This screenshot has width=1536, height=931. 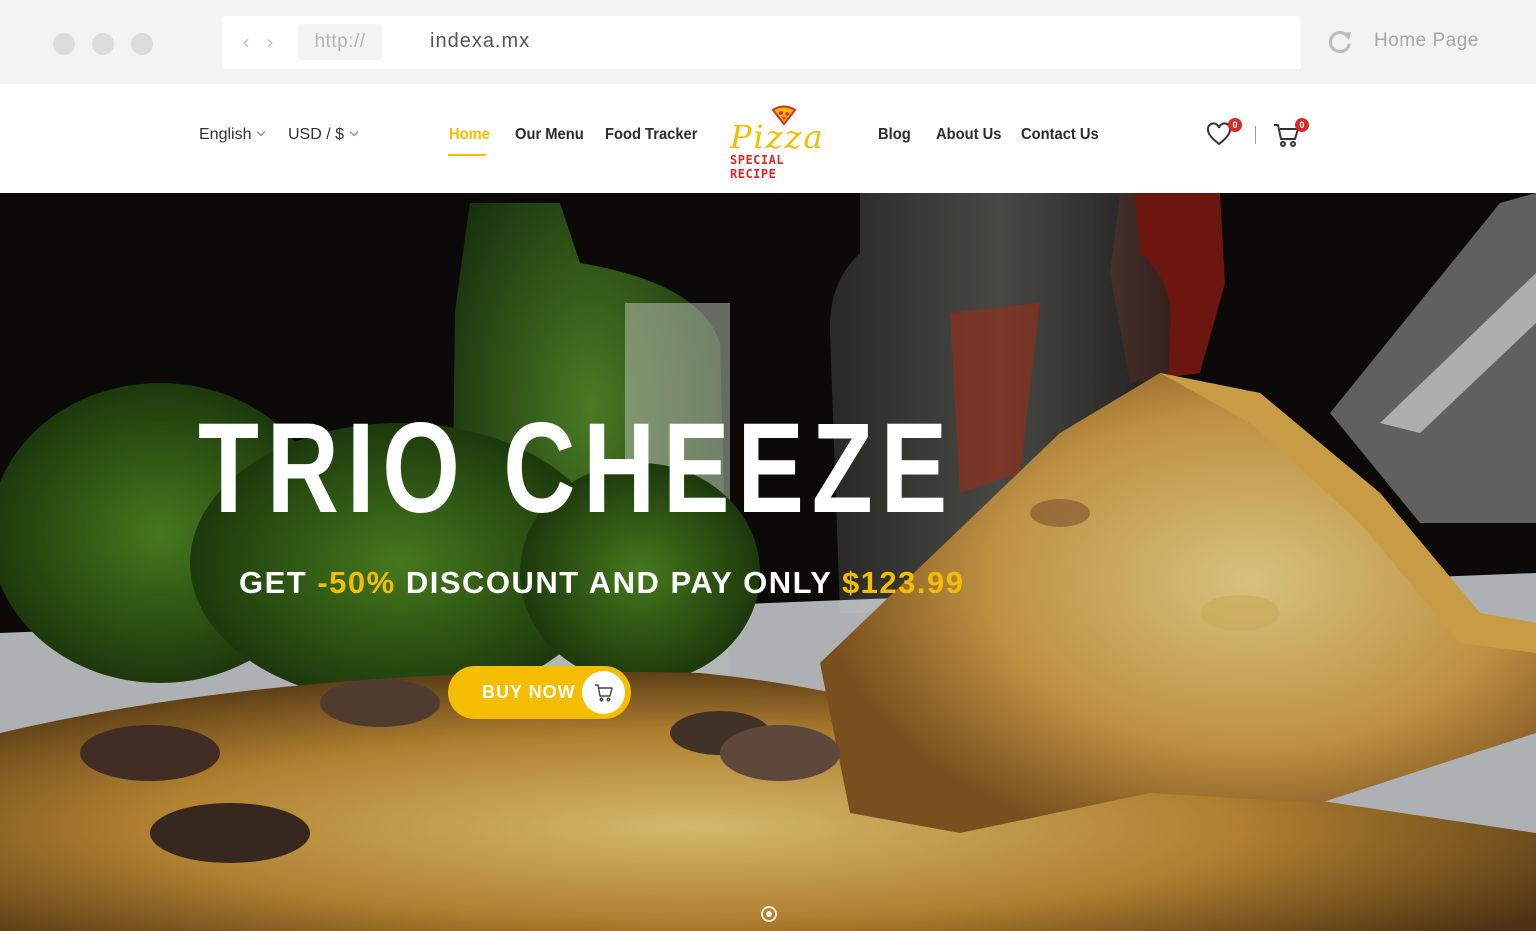 What do you see at coordinates (278, 582) in the screenshot?
I see `subtitle-prefix: GET` at bounding box center [278, 582].